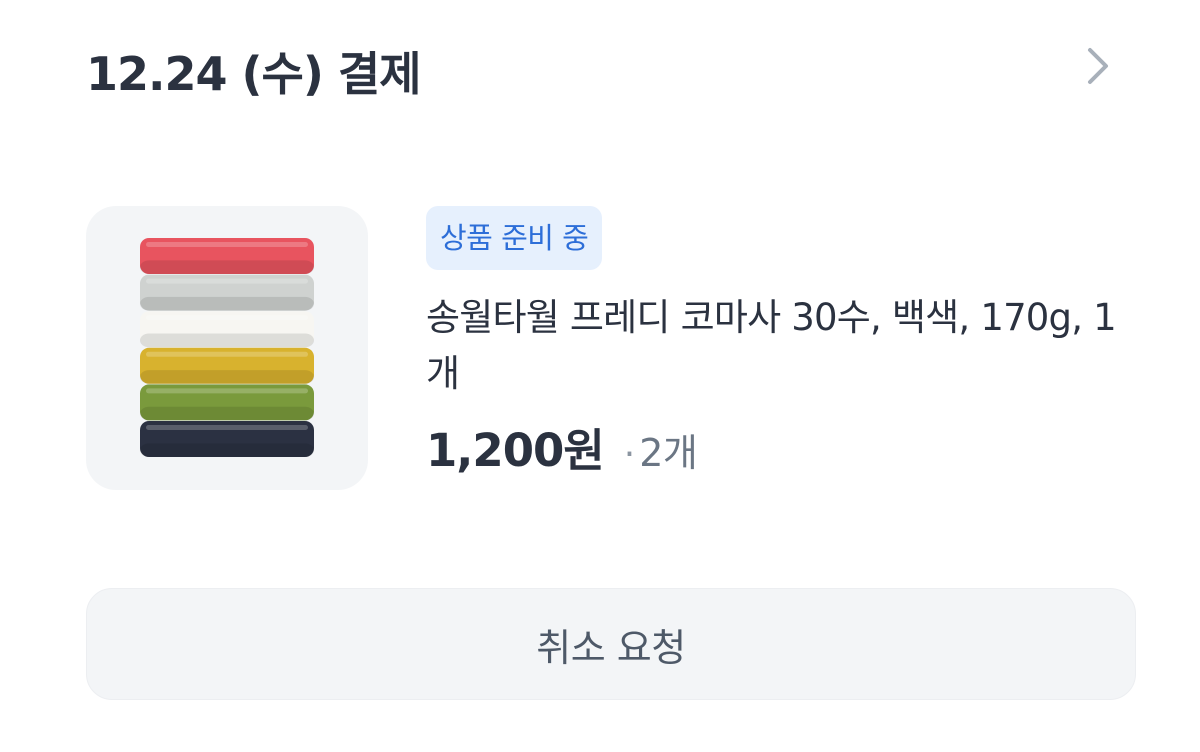 This screenshot has width=1200, height=752. I want to click on towel-stack-image, so click(227, 347).